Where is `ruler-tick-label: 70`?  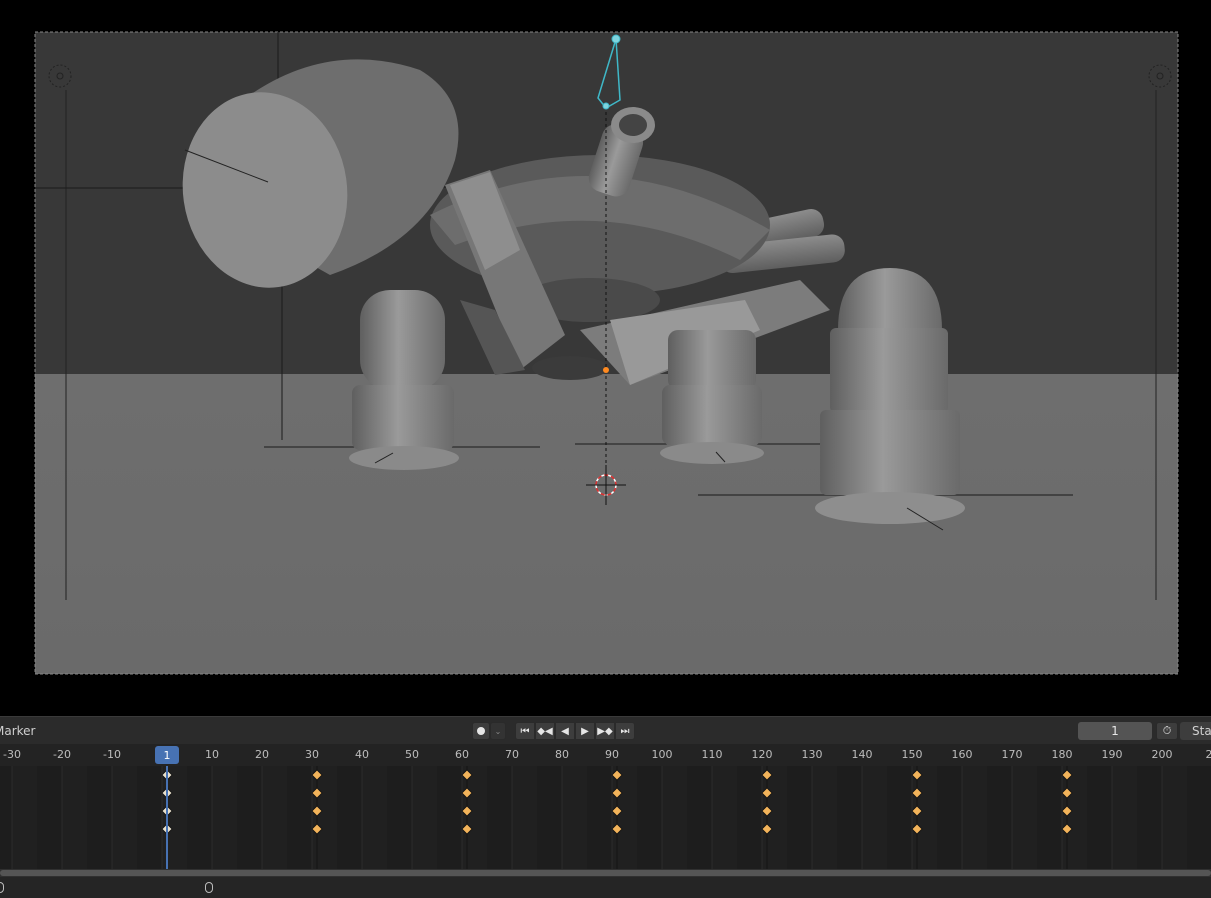
ruler-tick-label: 70 is located at coordinates (512, 754).